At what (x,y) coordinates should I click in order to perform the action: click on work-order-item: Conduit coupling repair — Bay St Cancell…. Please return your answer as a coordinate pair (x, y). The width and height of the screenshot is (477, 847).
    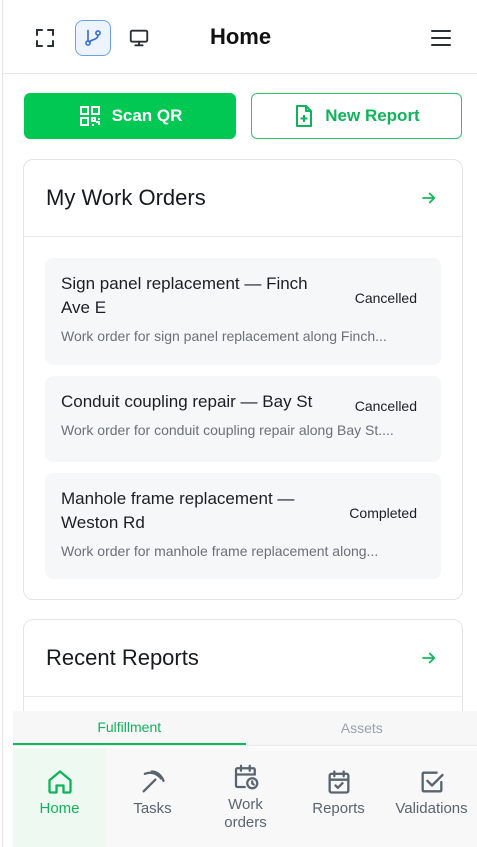
    Looking at the image, I should click on (243, 419).